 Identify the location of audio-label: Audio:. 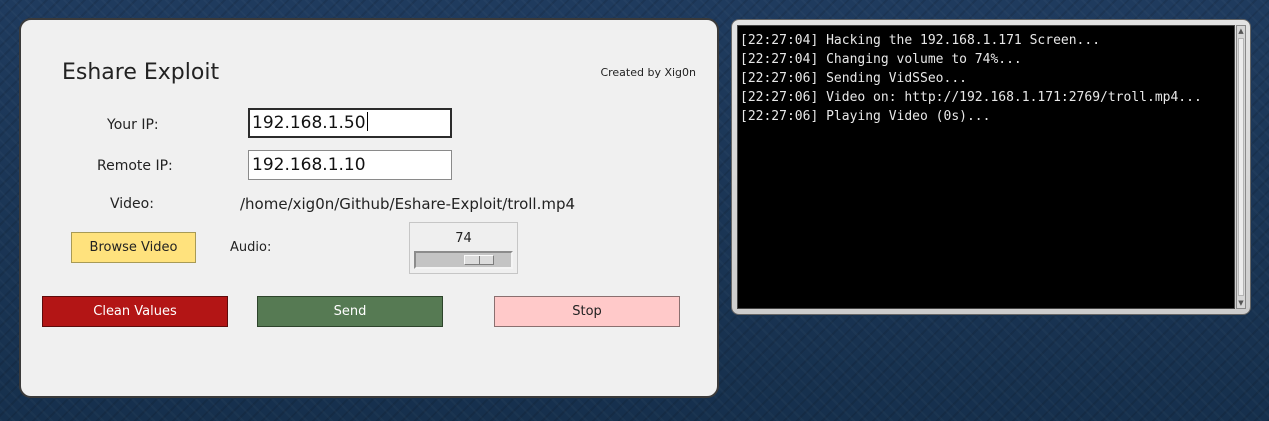
(251, 247).